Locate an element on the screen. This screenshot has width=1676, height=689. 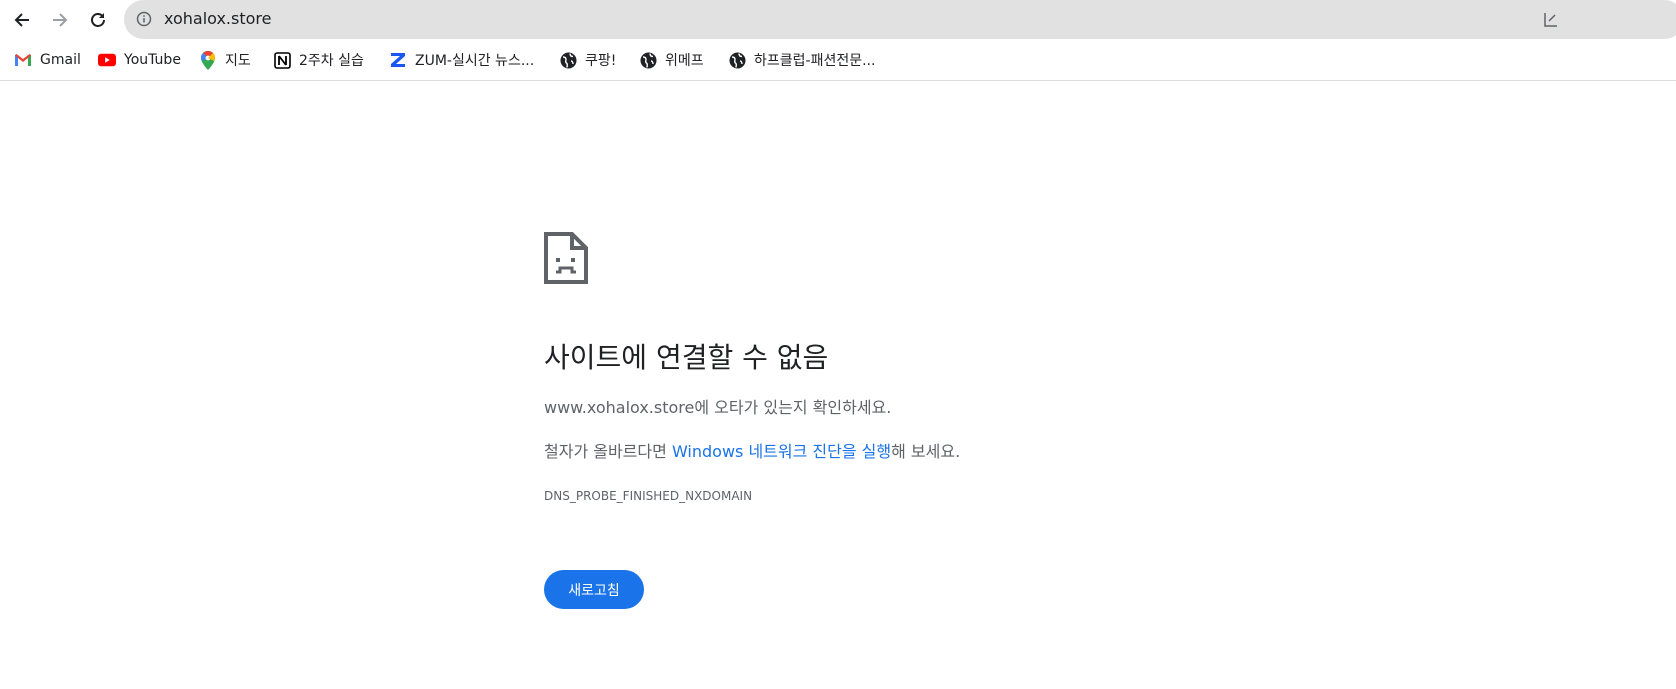
error-suggestion-typo: www.xohalox.store에 오타가 있는지 확인하세요. is located at coordinates (717, 406).